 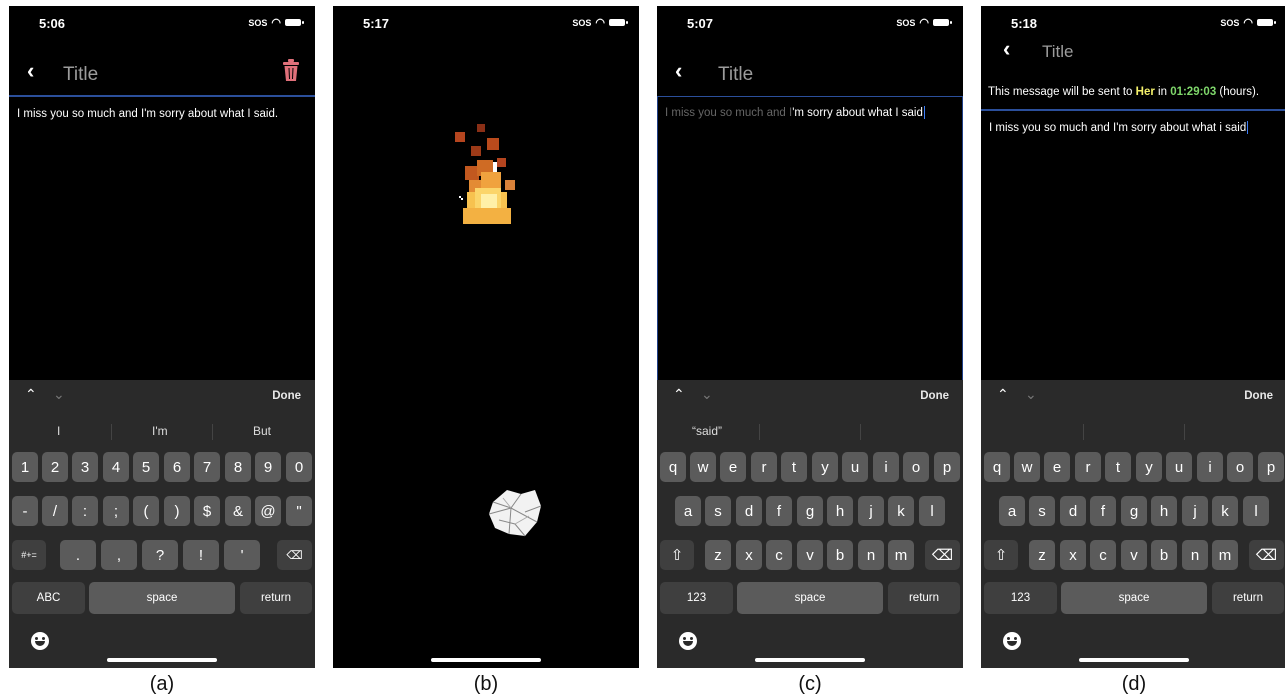 I want to click on key: c, so click(x=1103, y=555).